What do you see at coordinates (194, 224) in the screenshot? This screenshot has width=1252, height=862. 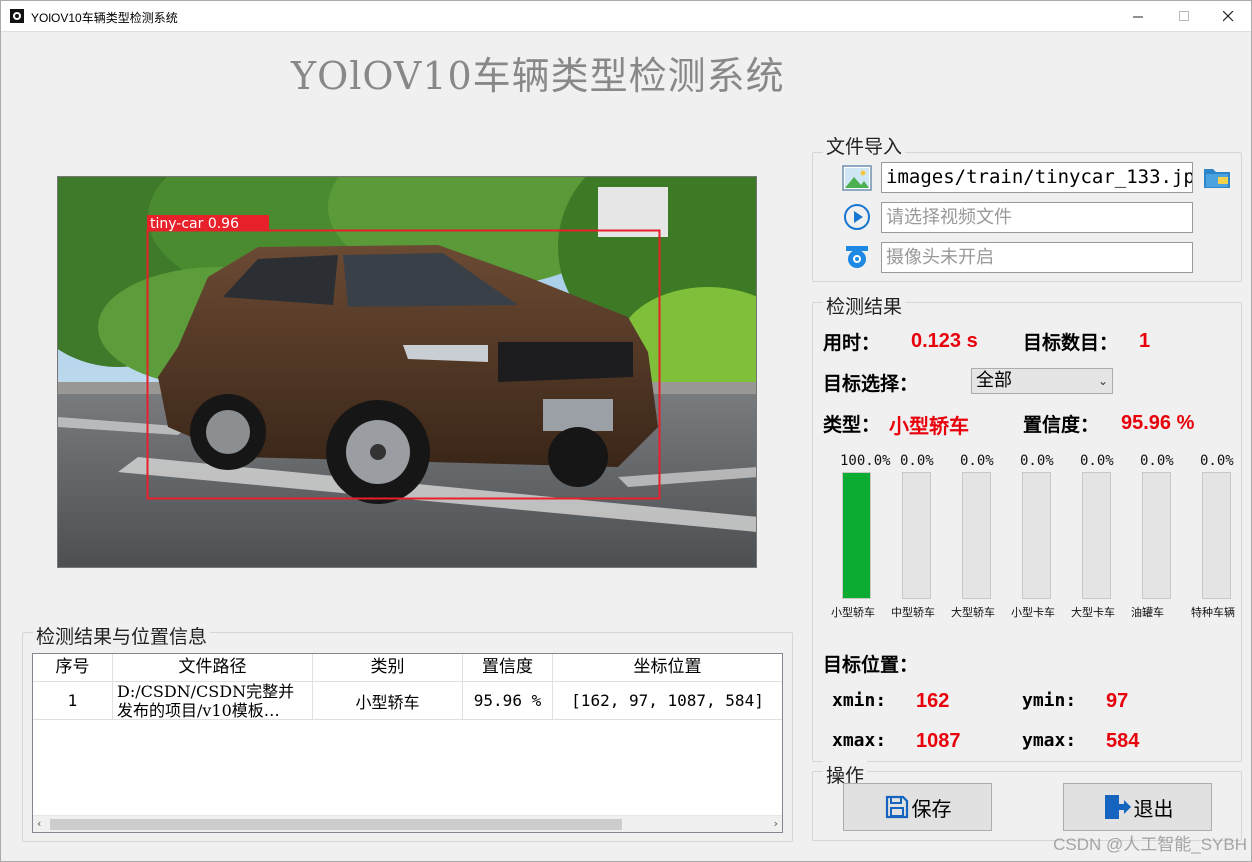 I see `detection-box-label: tiny-car 0.96` at bounding box center [194, 224].